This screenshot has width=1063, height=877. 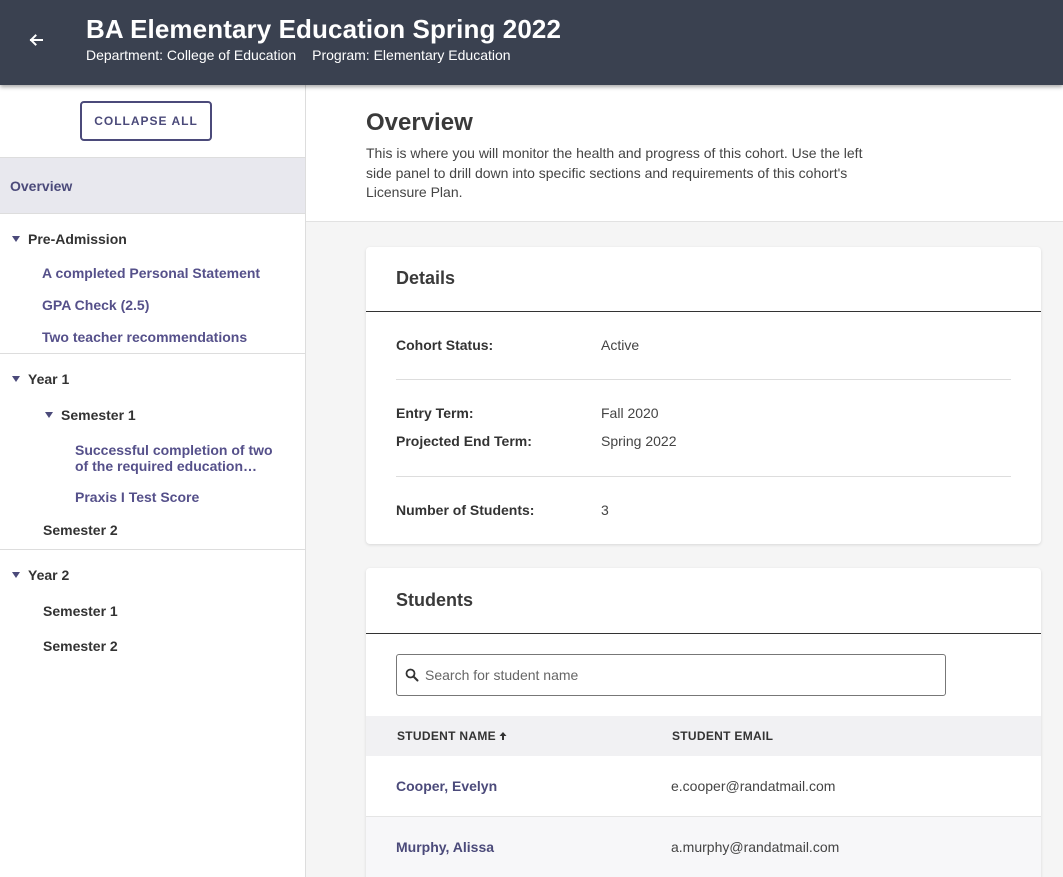 What do you see at coordinates (49, 379) in the screenshot?
I see `section-label: Year 1` at bounding box center [49, 379].